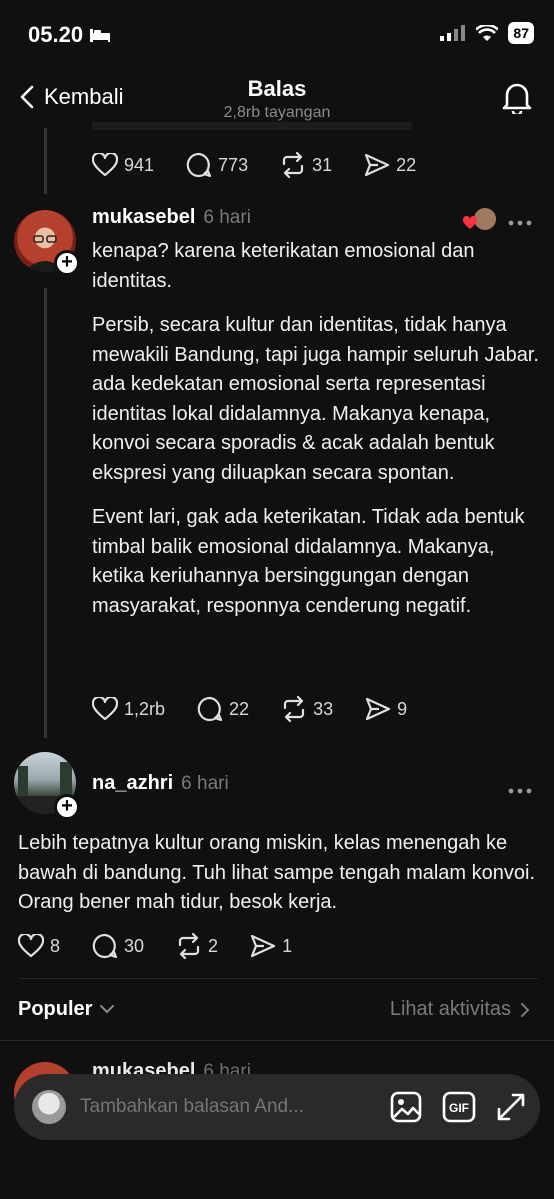 The height and width of the screenshot is (1199, 554). Describe the element at coordinates (307, 709) in the screenshot. I see `repost-button: 33` at that location.